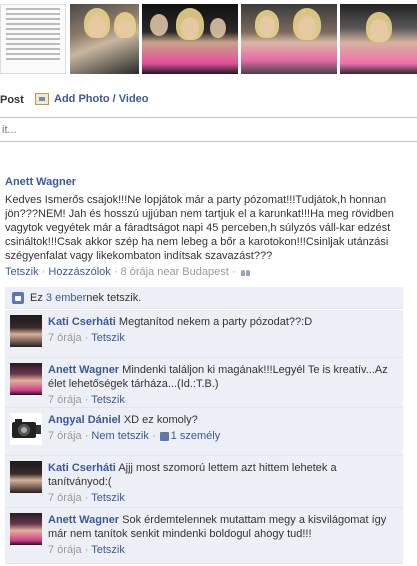 This screenshot has height=566, width=417. I want to click on tab-add-photo: Add Photo / Video, so click(92, 99).